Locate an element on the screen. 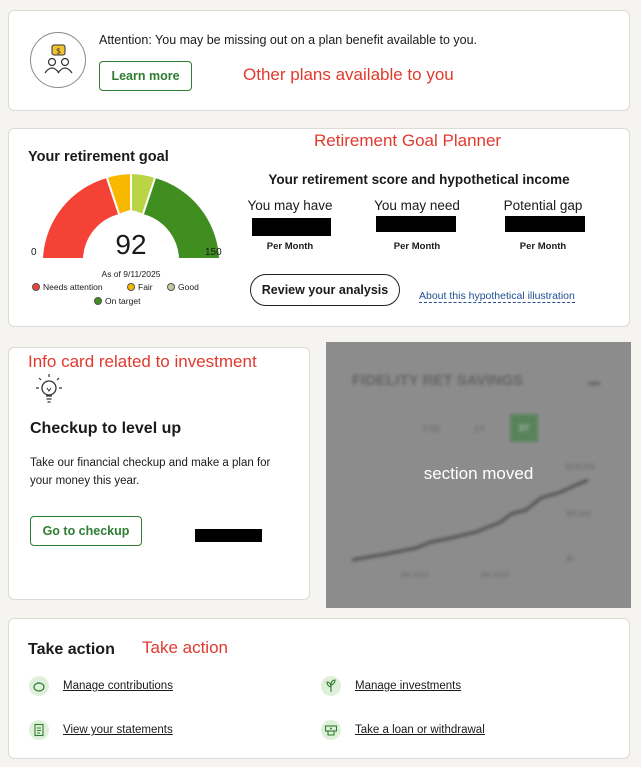 The height and width of the screenshot is (767, 641). metric-potential-gap-unit: Per Month is located at coordinates (543, 246).